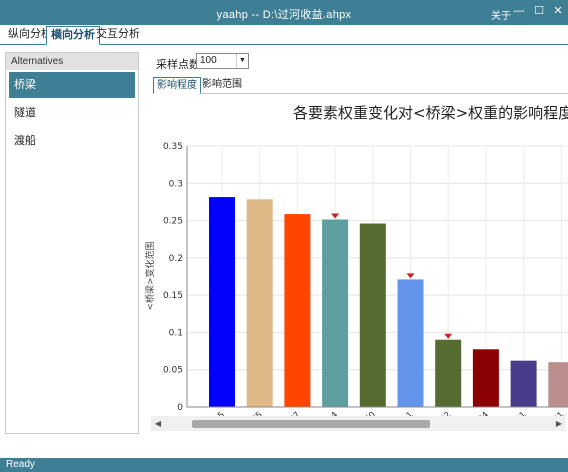  I want to click on scrollbar-thumb, so click(311, 424).